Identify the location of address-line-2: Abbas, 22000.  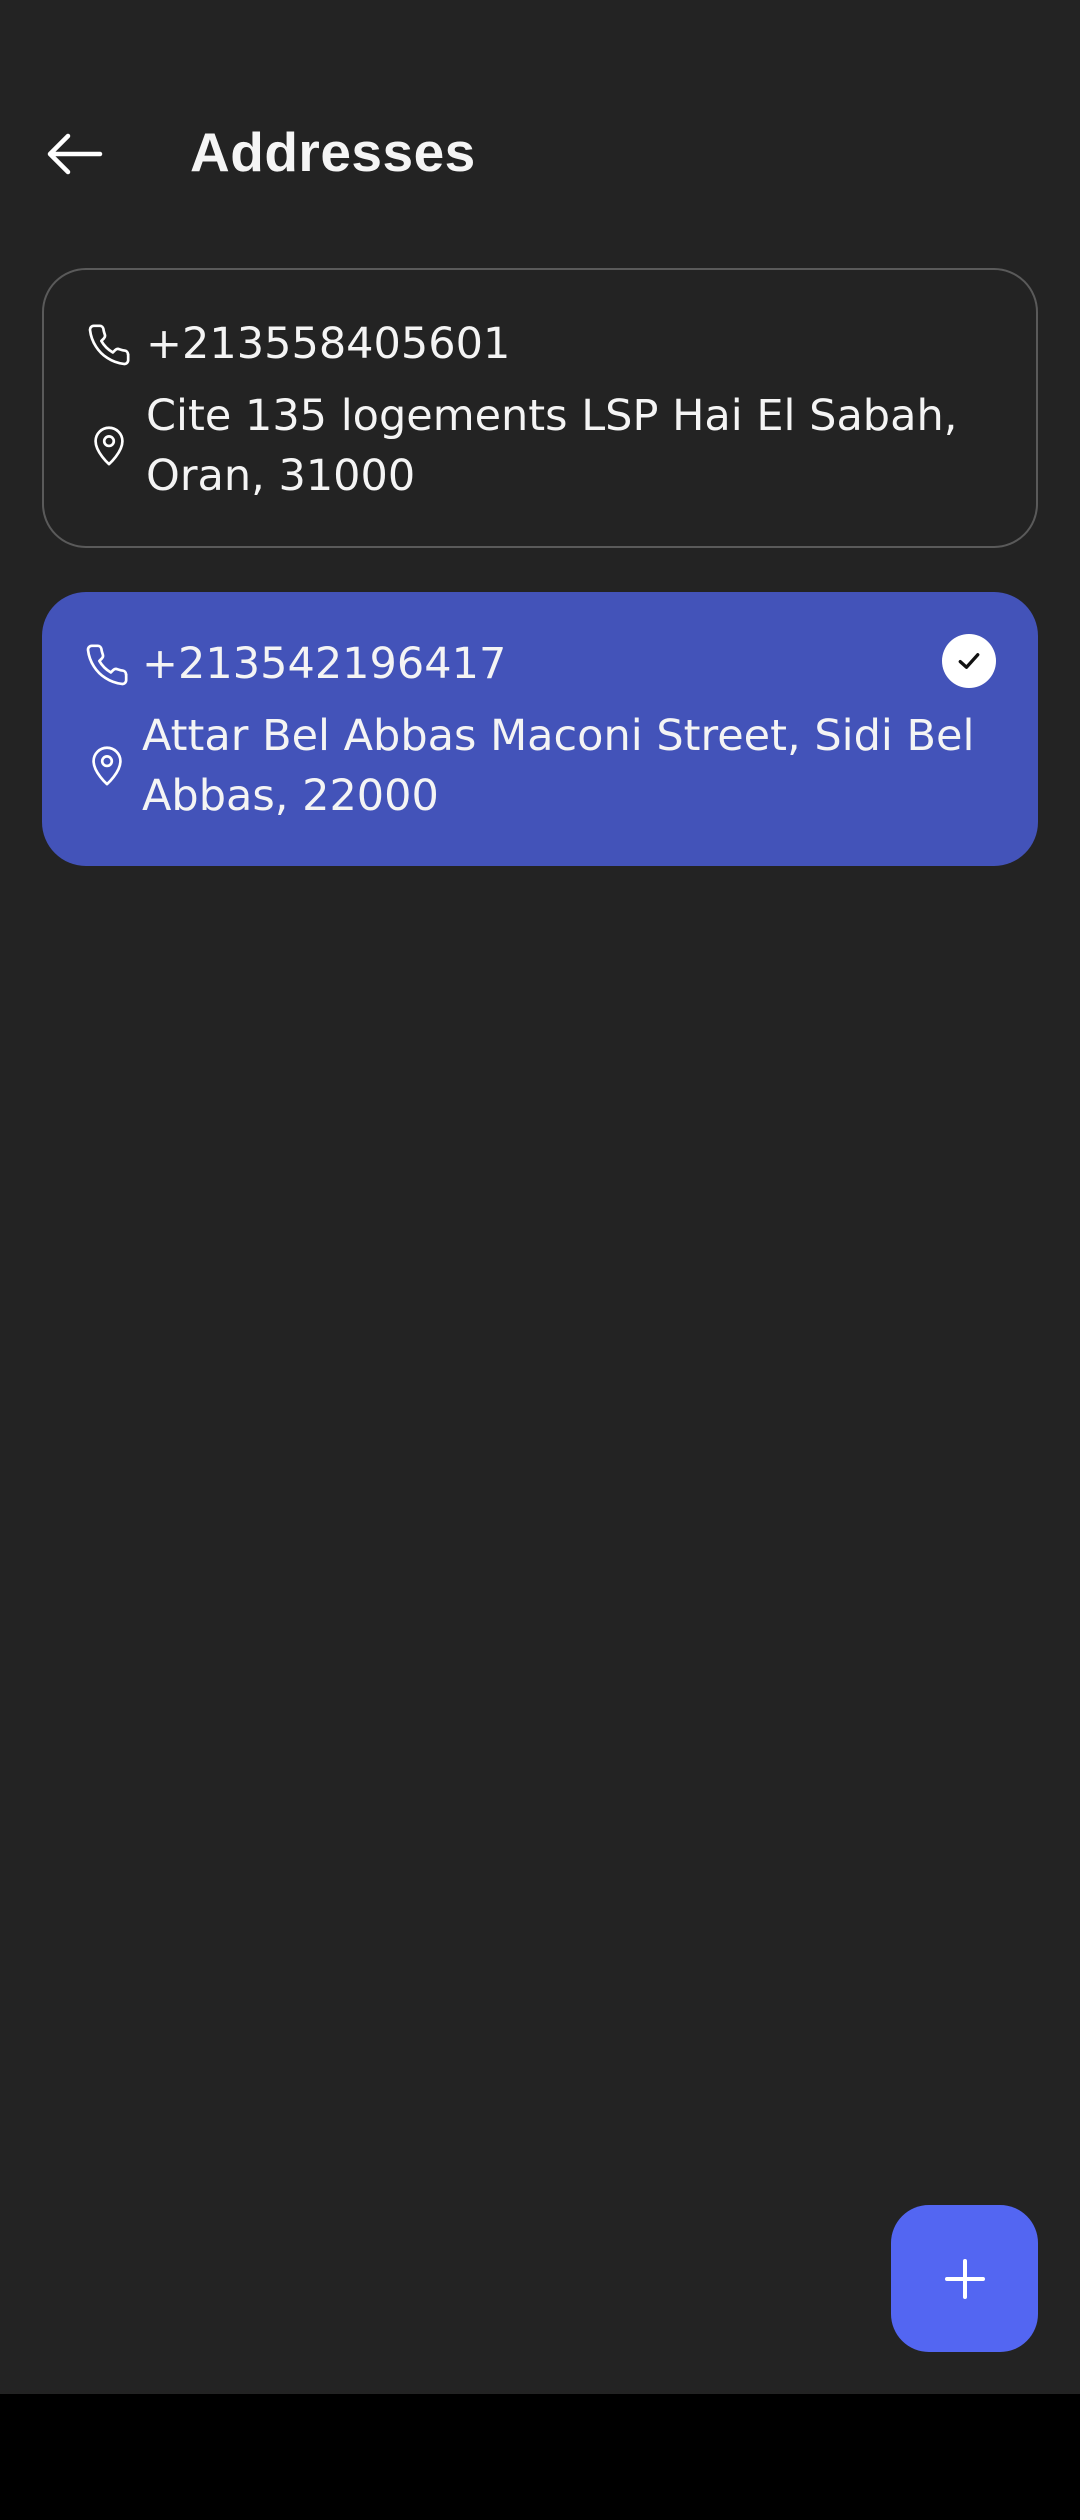
(290, 796).